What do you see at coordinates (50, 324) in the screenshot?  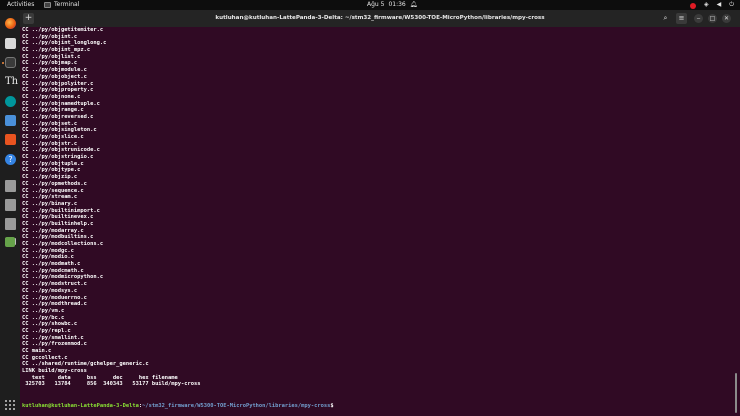 I see `terminal-line: CC ../py/showbc.c` at bounding box center [50, 324].